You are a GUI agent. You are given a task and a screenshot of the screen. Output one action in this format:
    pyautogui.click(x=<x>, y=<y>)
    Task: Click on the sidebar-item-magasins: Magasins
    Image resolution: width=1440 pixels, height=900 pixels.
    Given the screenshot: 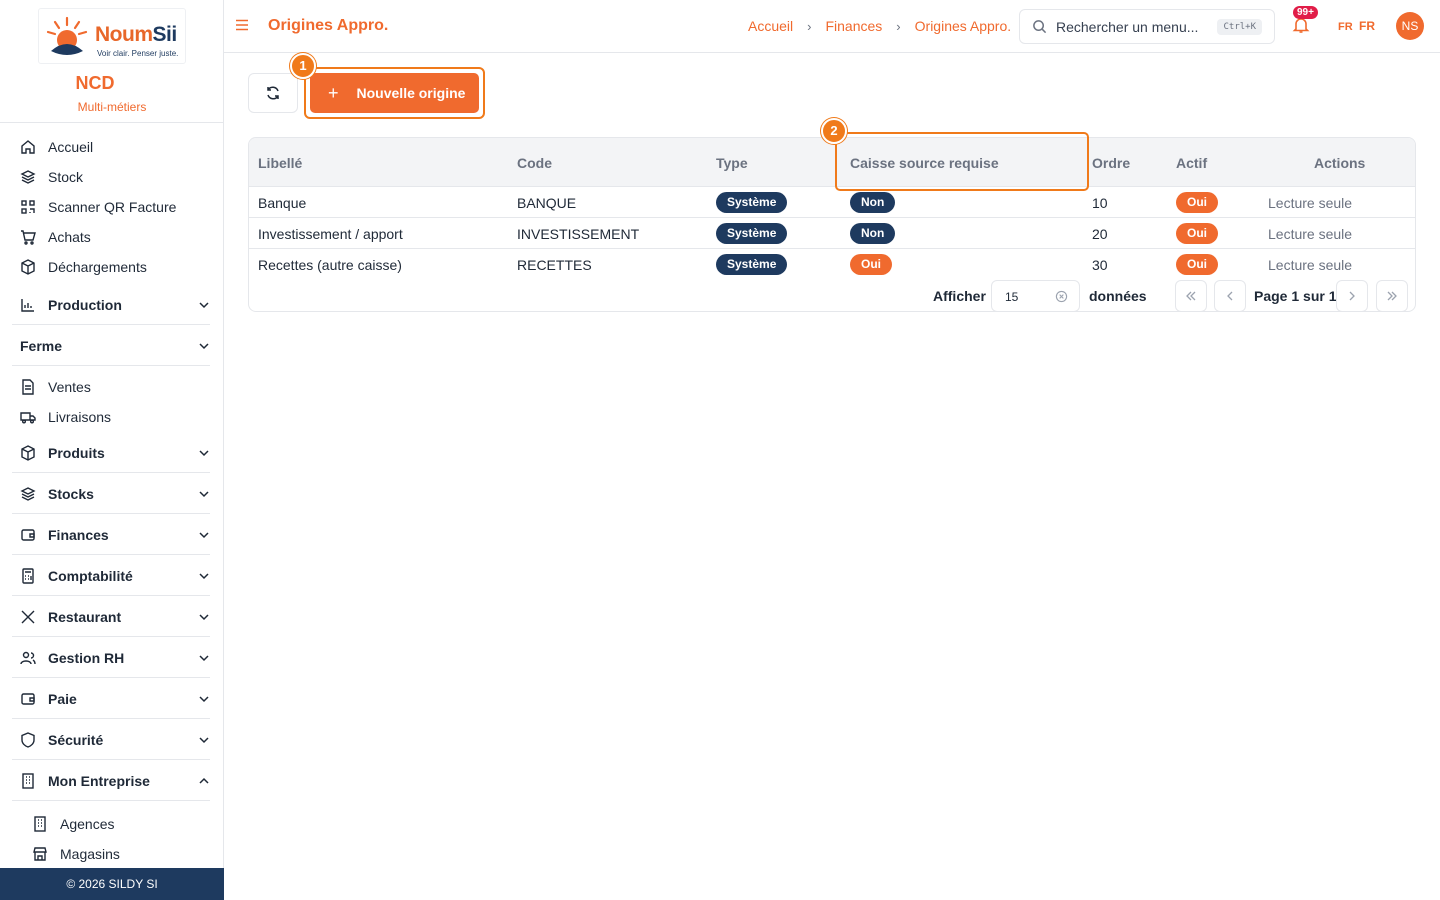 What is the action you would take?
    pyautogui.click(x=112, y=854)
    